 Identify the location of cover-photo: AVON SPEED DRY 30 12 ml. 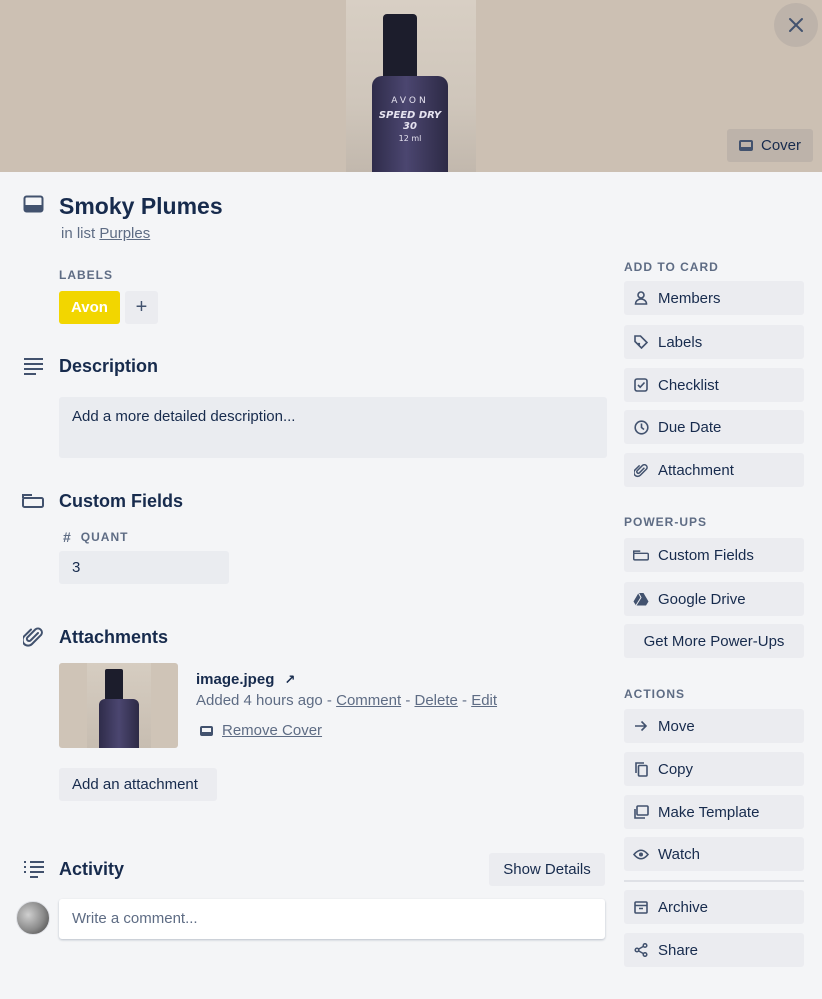
(411, 86).